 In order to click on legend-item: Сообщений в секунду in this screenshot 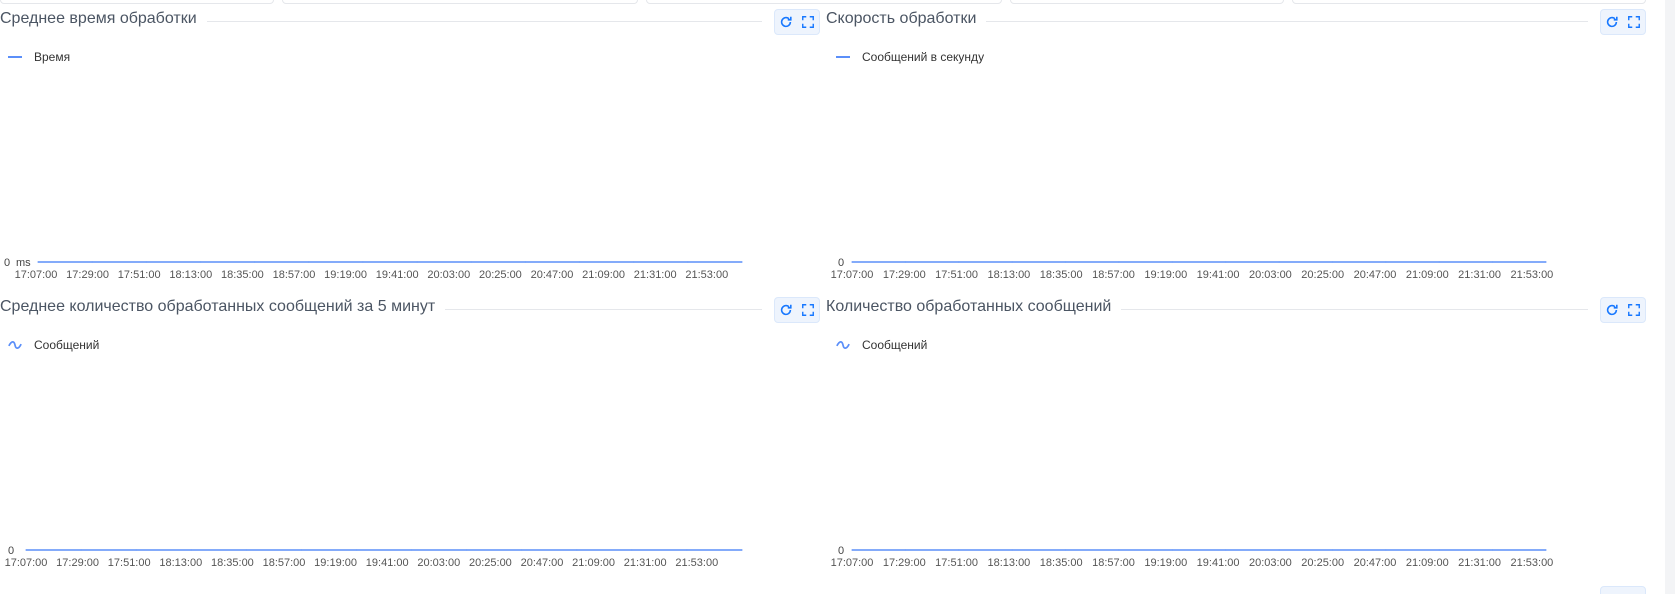, I will do `click(910, 57)`.